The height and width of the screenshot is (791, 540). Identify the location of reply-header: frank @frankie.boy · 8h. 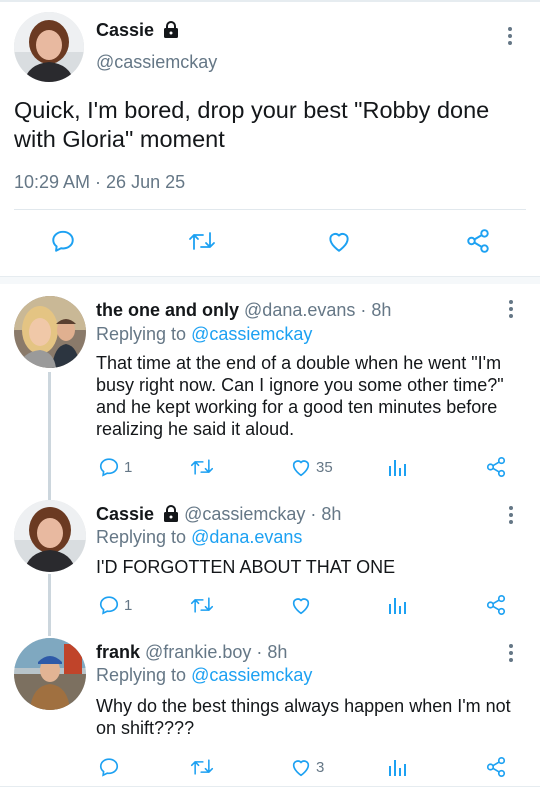
(191, 652).